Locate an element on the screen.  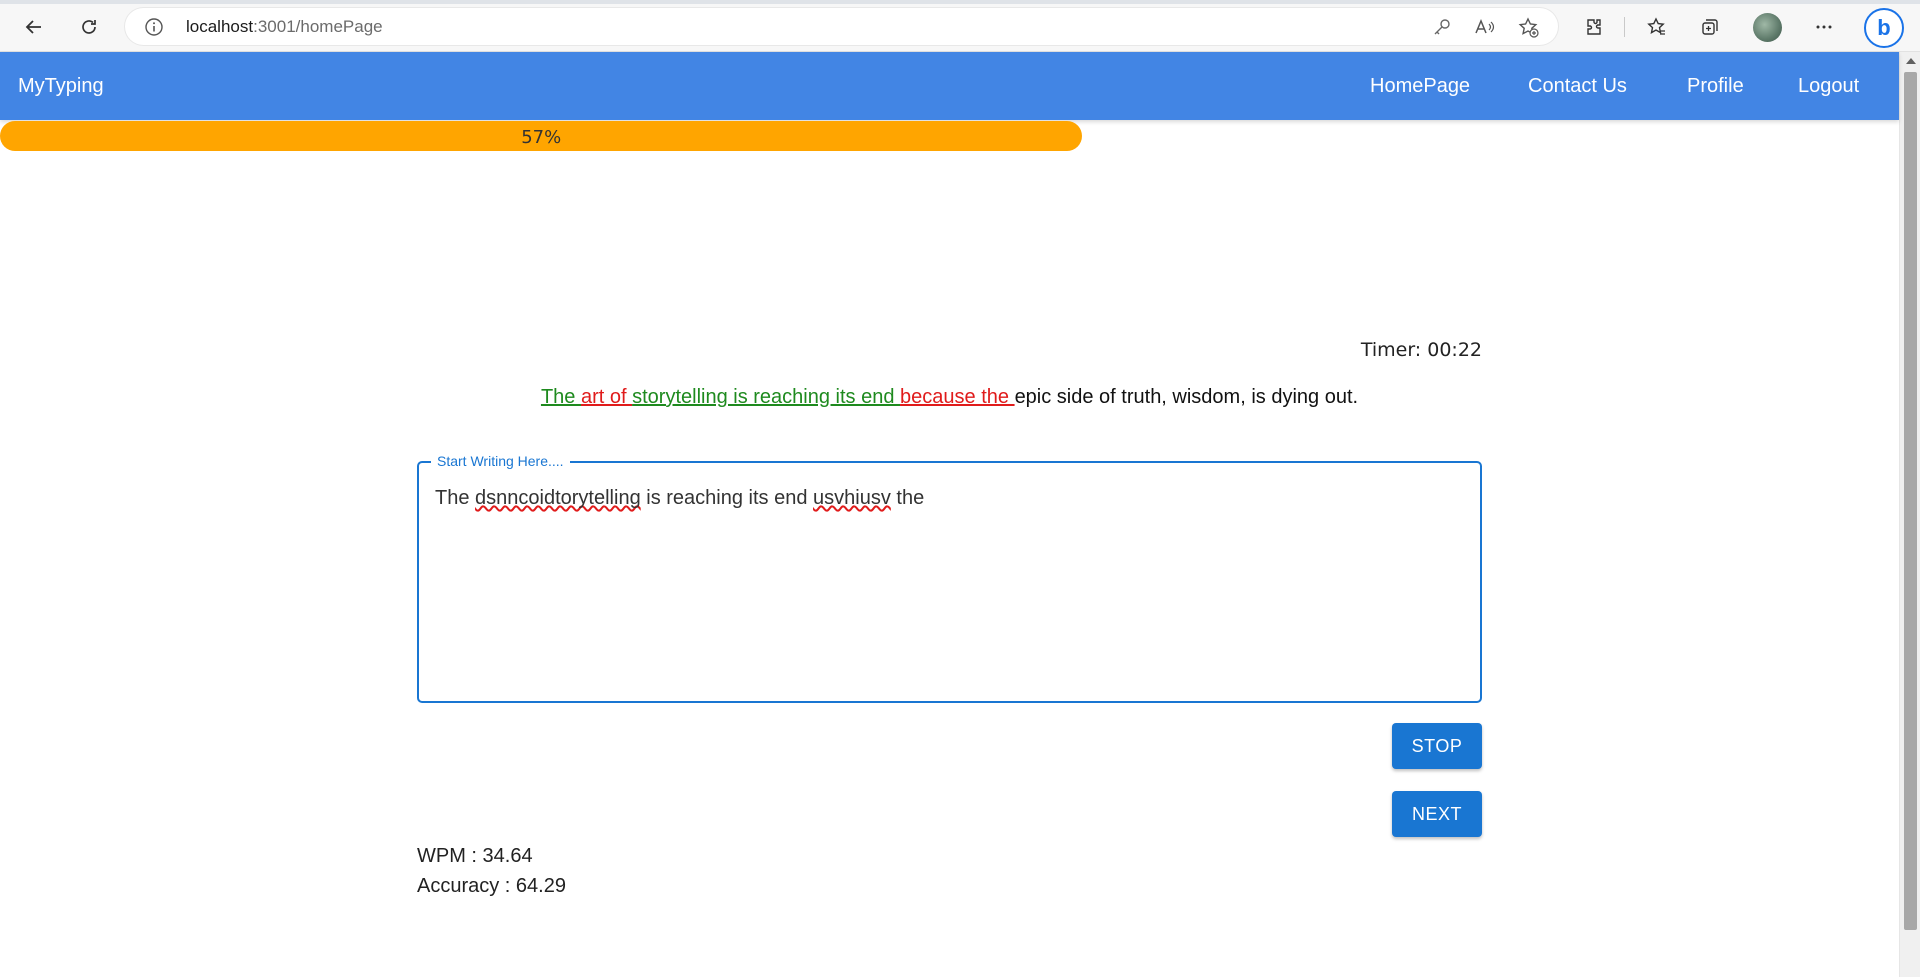
page-scrollbar is located at coordinates (1909, 514).